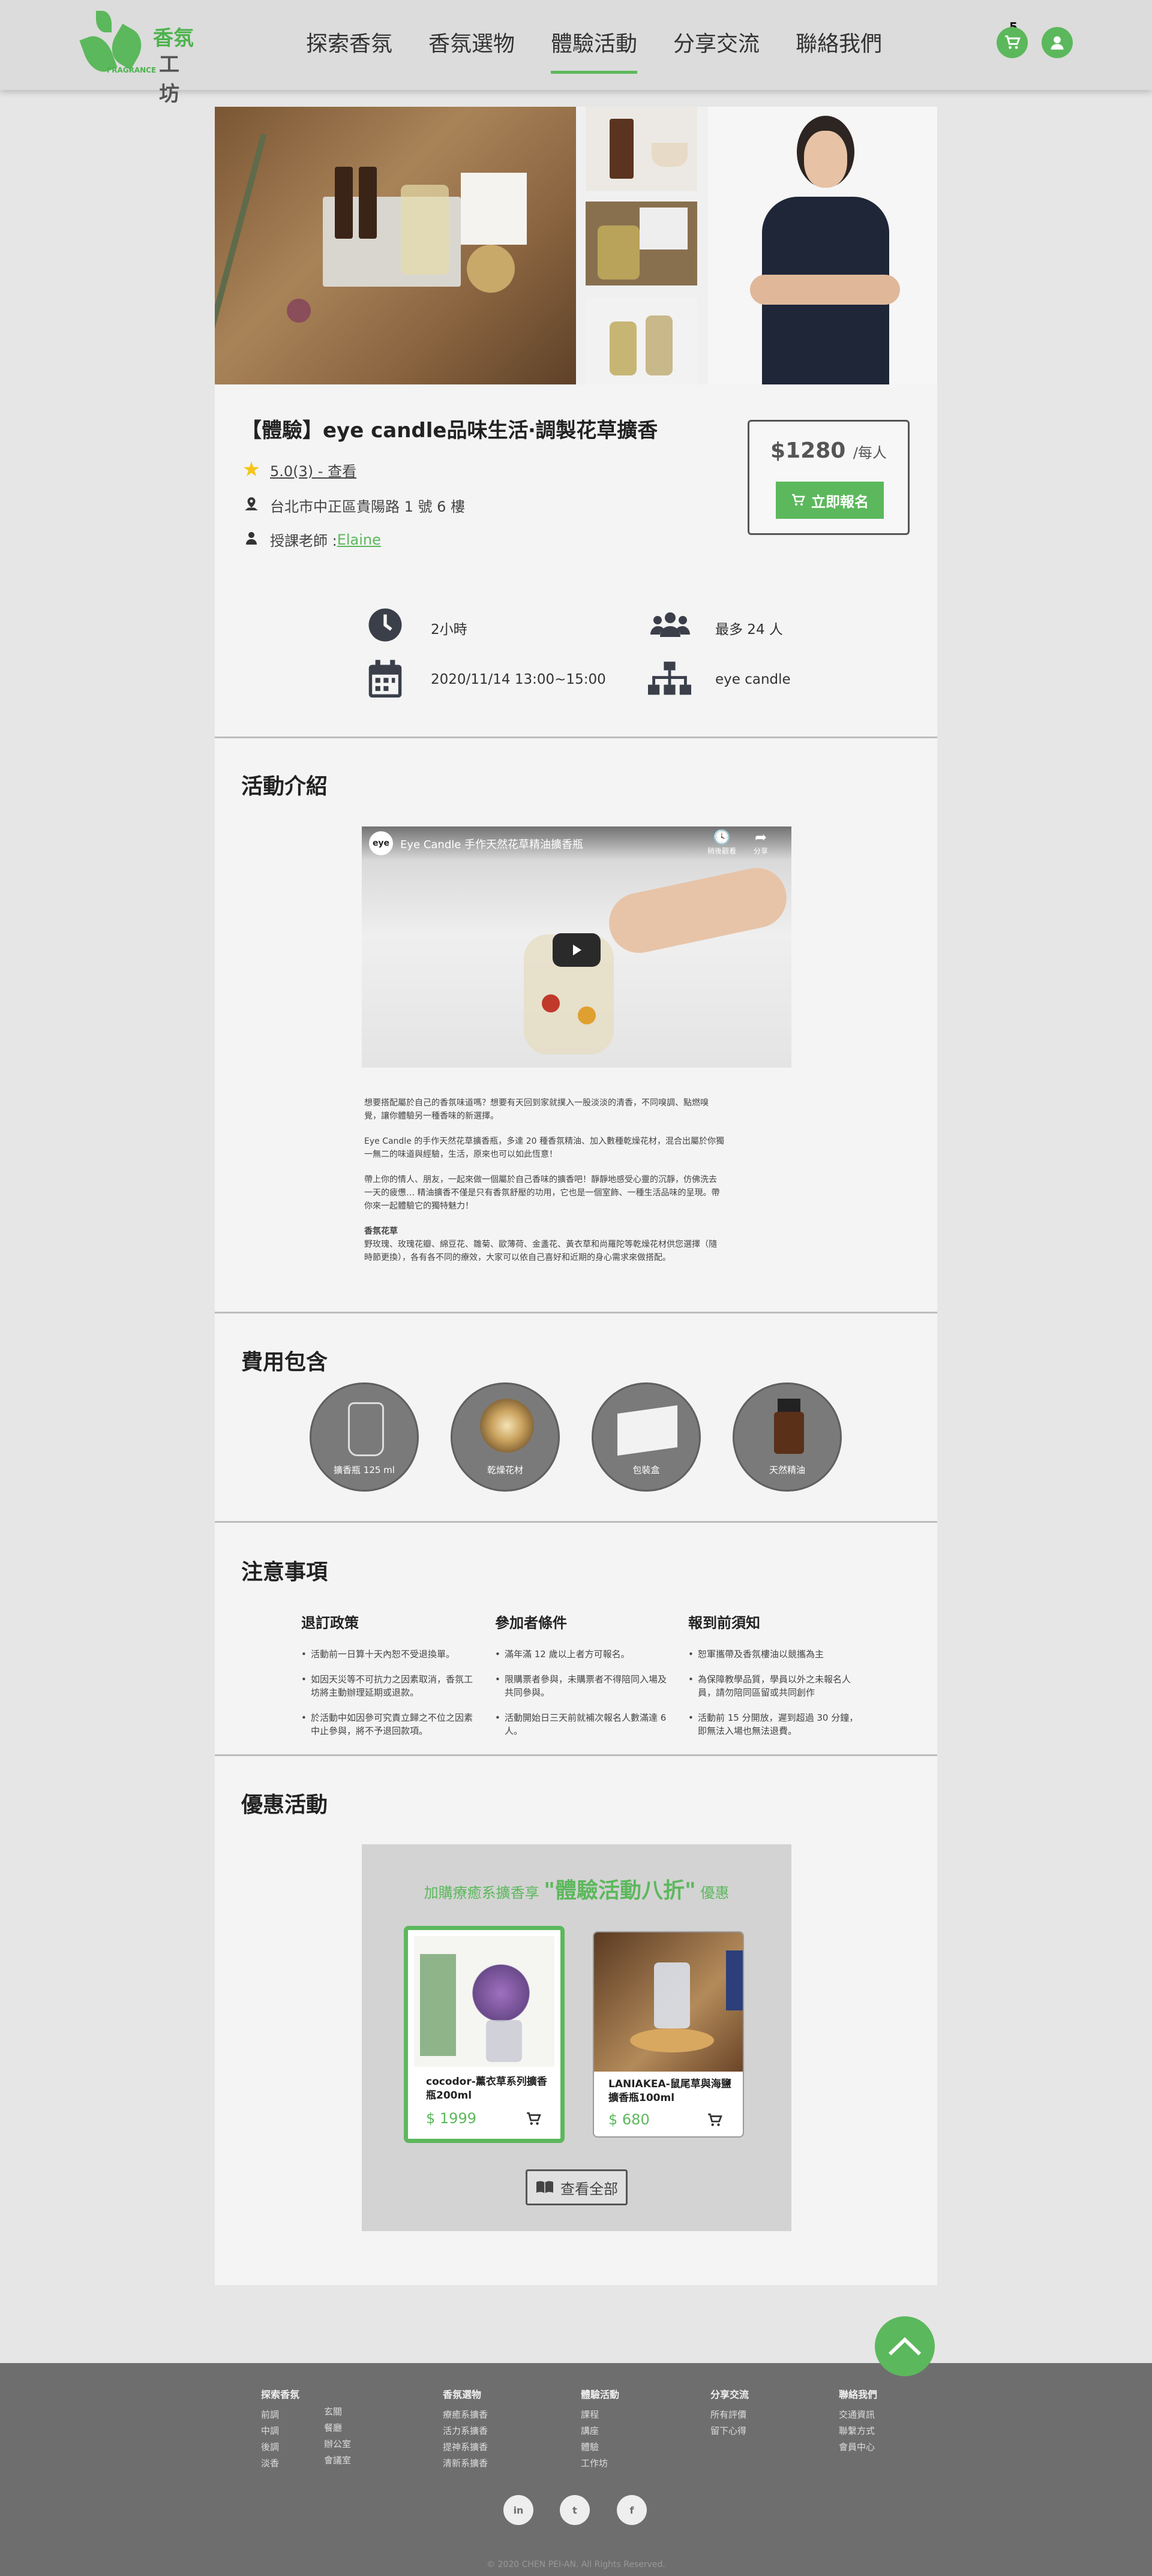 Image resolution: width=1152 pixels, height=2576 pixels. I want to click on footer-link: 辦公室, so click(337, 2444).